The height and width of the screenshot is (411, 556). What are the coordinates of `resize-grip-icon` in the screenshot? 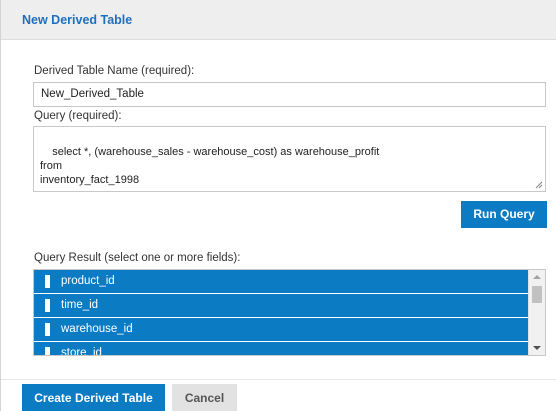 It's located at (539, 185).